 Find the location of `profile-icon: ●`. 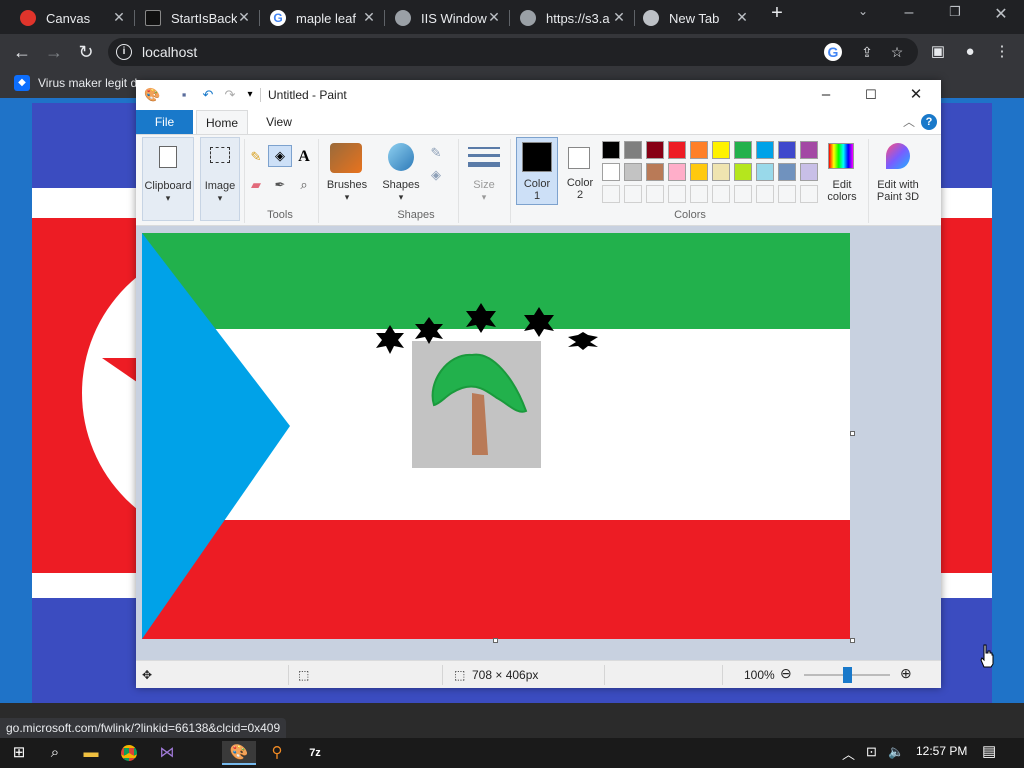

profile-icon: ● is located at coordinates (970, 52).